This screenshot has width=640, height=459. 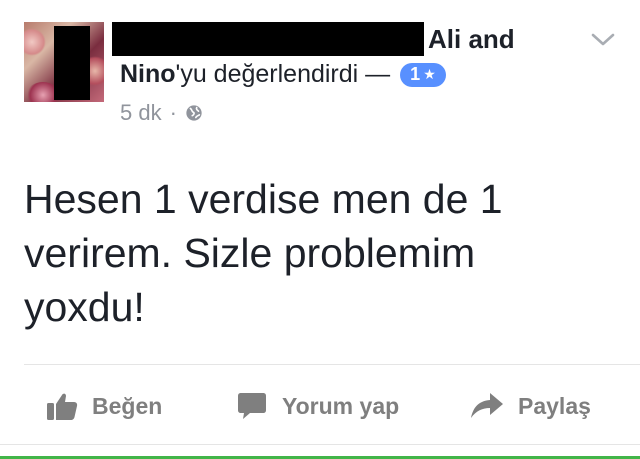 I want to click on like-label: Beğen, so click(x=127, y=405).